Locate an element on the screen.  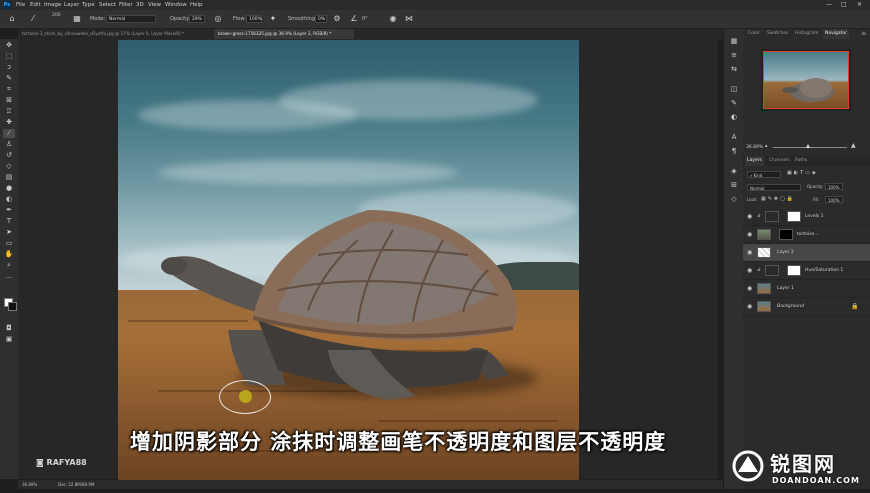
smoothing-settings-icon: ⚙ is located at coordinates (337, 19).